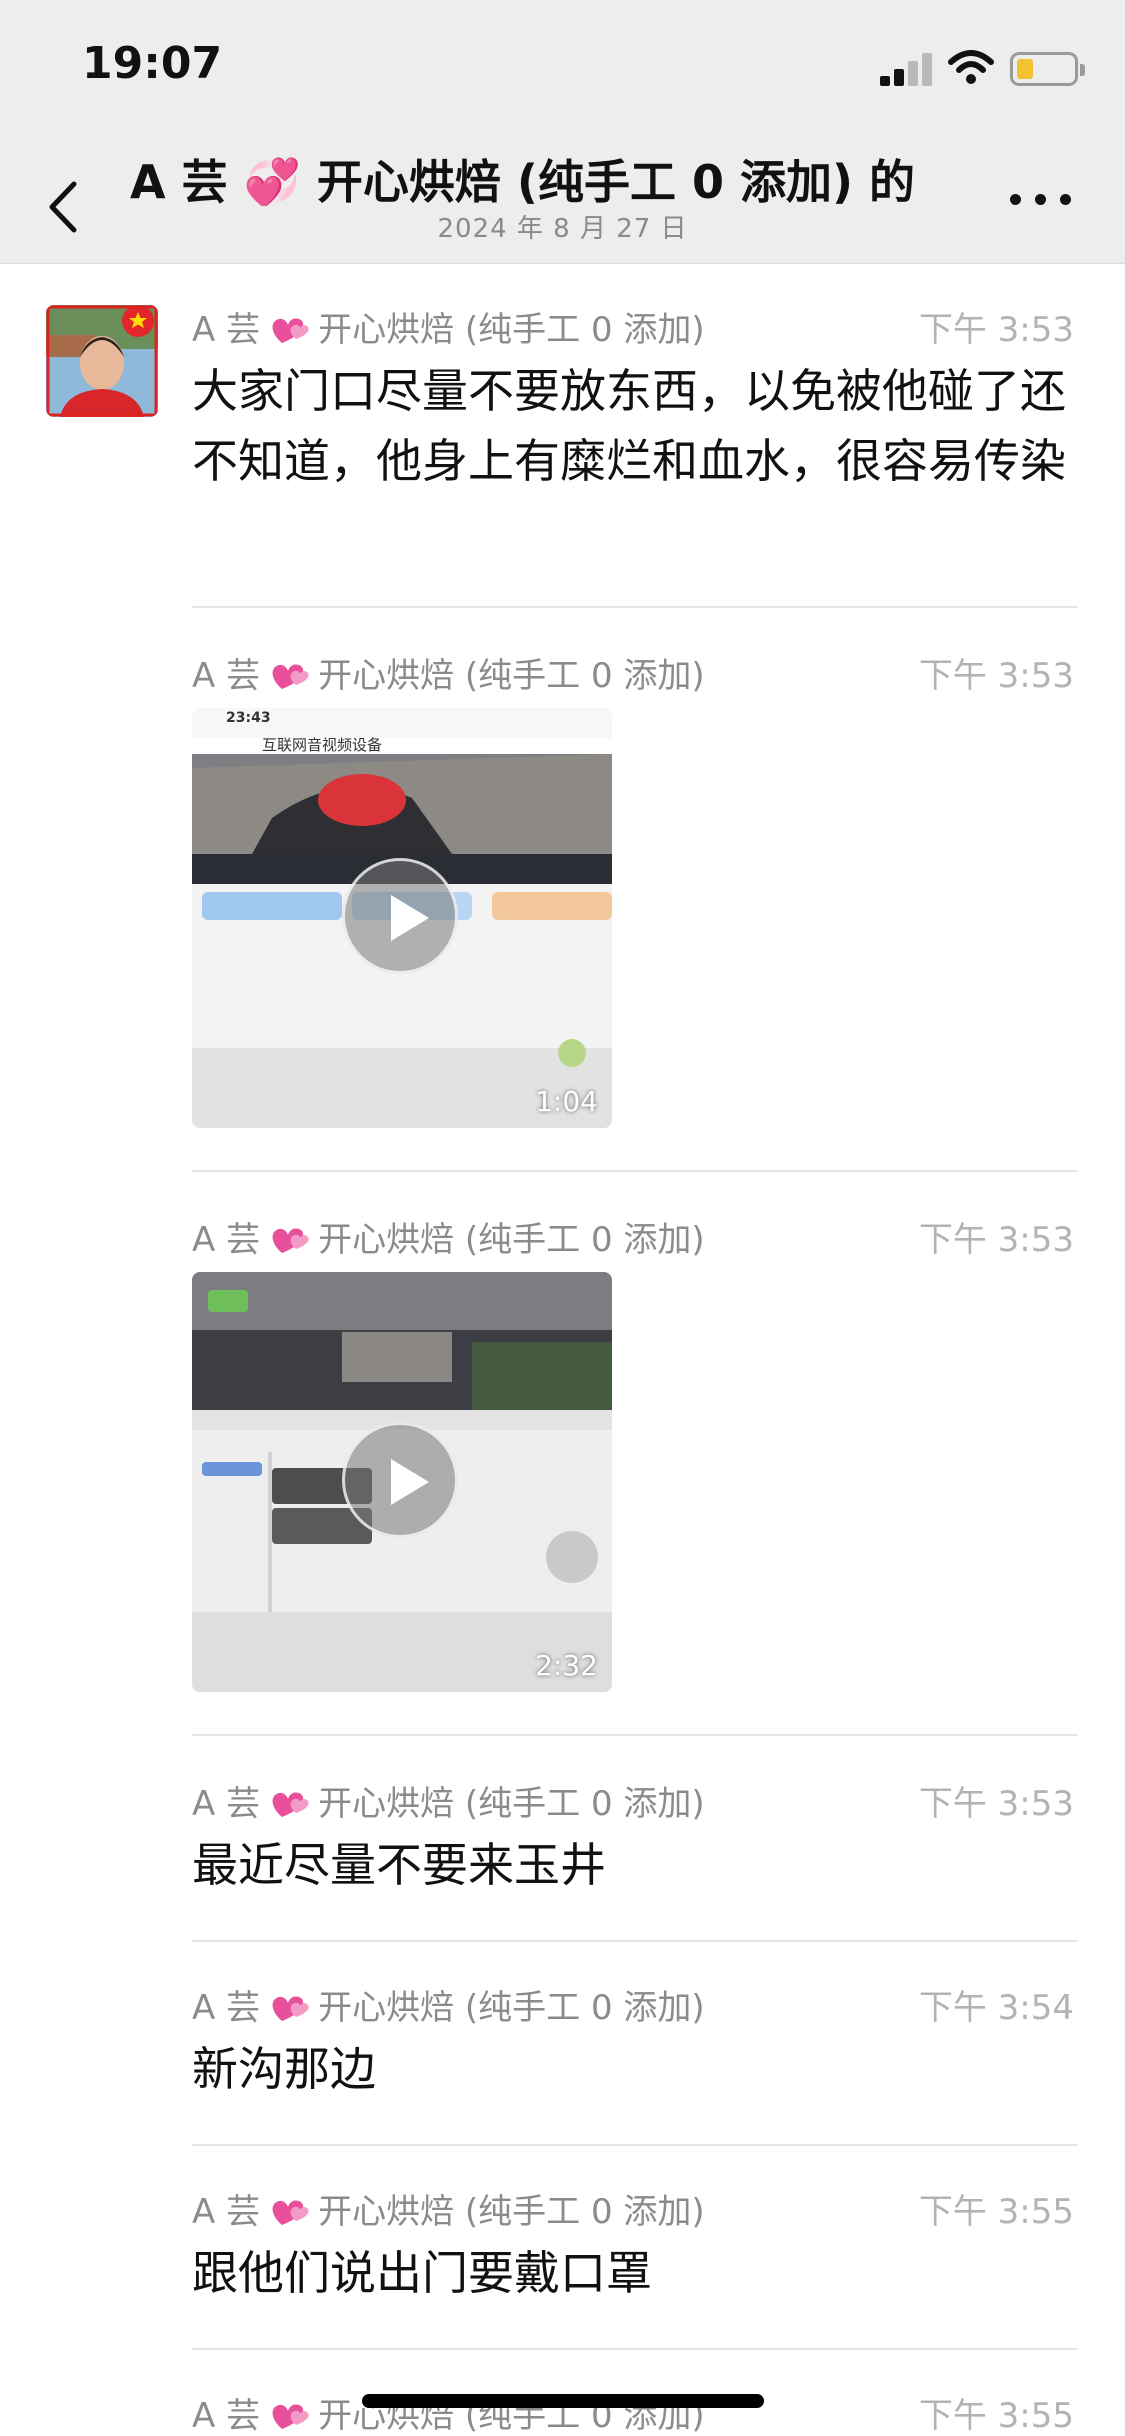  What do you see at coordinates (566, 1665) in the screenshot?
I see `video-duration: 2:32` at bounding box center [566, 1665].